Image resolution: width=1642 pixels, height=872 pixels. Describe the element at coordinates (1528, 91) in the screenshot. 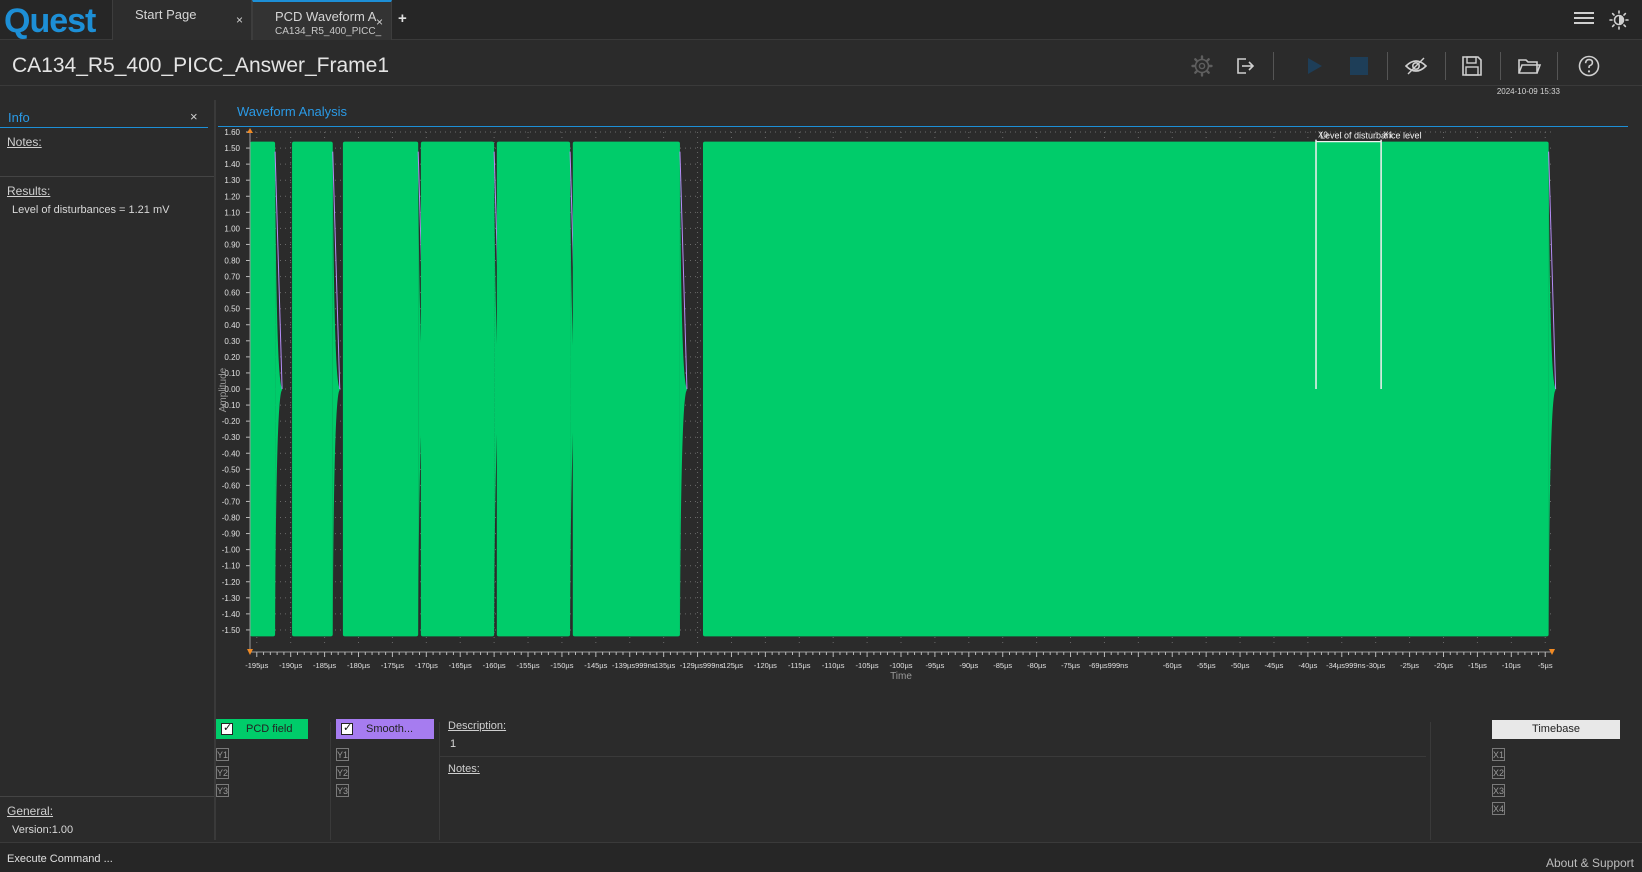

I see `timestamp: 2024-10-09 15:33` at that location.